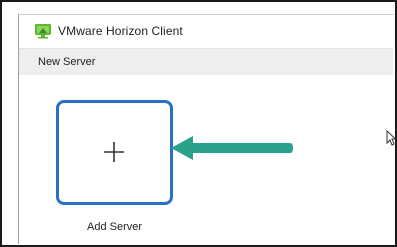 The image size is (397, 247). I want to click on add-server-button, so click(114, 152).